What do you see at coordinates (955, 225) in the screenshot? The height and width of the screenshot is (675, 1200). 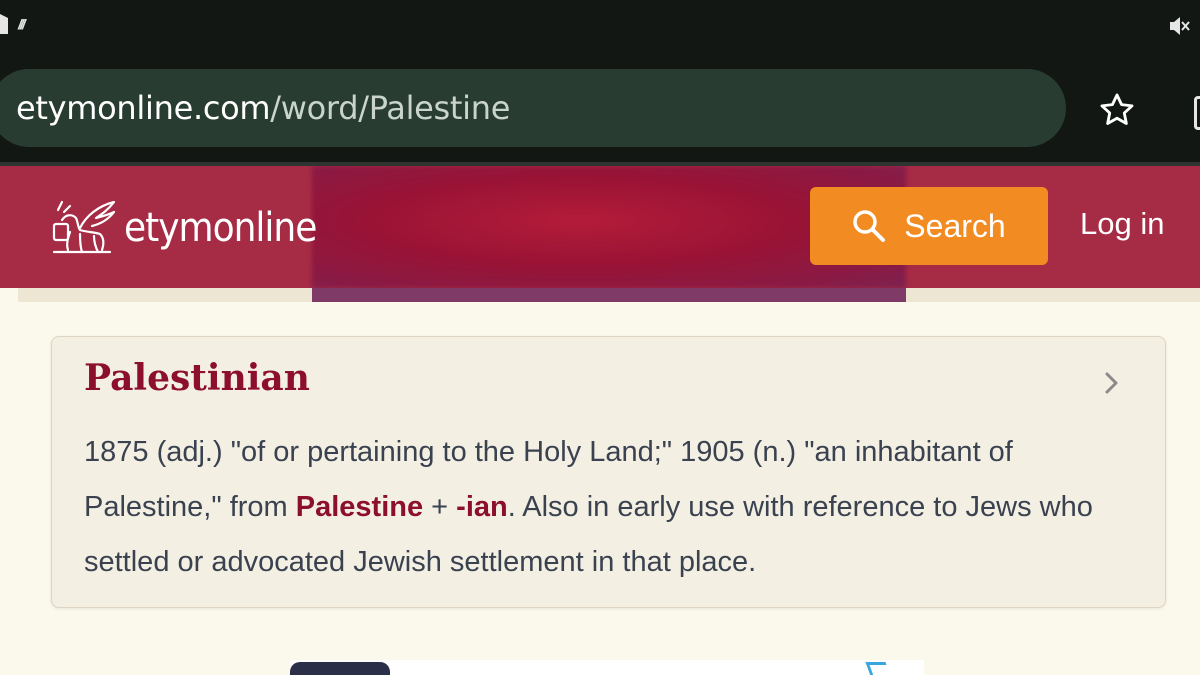 I see `search-button-label: Search` at bounding box center [955, 225].